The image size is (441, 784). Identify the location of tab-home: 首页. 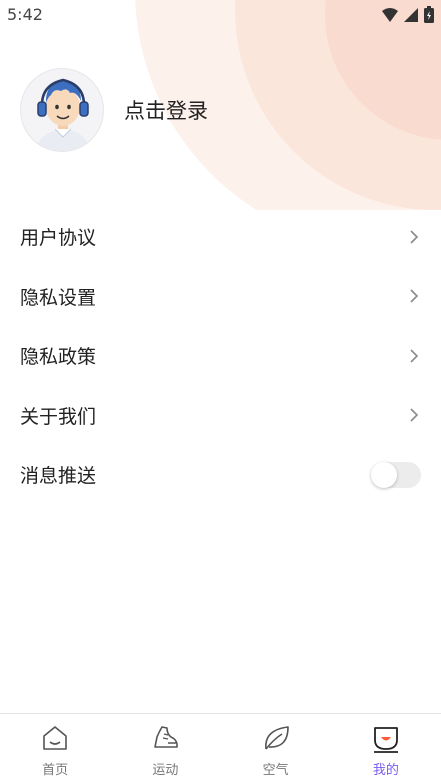
(55, 749).